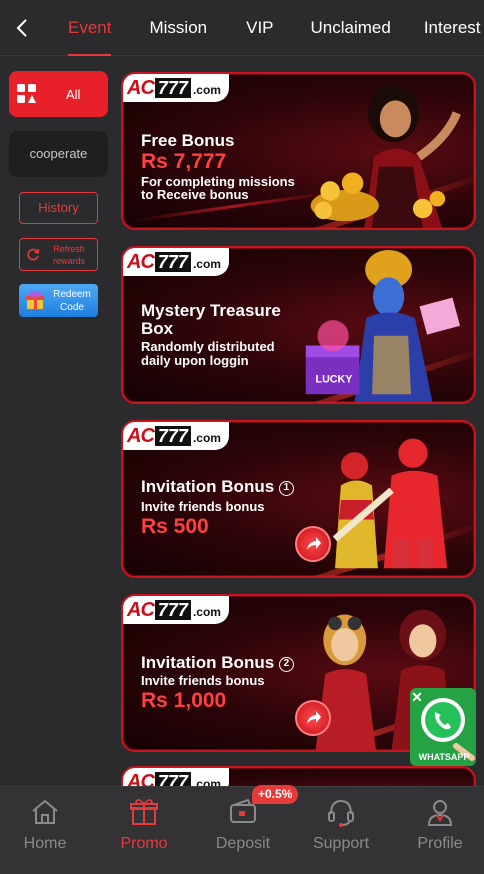  Describe the element at coordinates (444, 757) in the screenshot. I see `whatsapp-label: WHATSAPP` at that location.